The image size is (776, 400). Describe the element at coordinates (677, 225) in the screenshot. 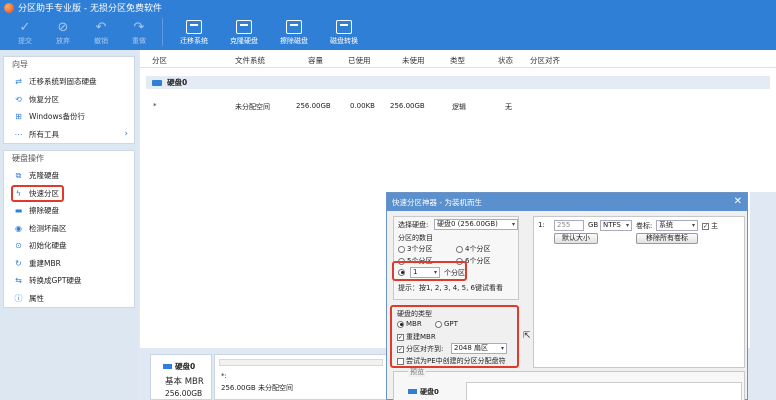

I see `volume-label-dropdown: 系统 ▾` at that location.